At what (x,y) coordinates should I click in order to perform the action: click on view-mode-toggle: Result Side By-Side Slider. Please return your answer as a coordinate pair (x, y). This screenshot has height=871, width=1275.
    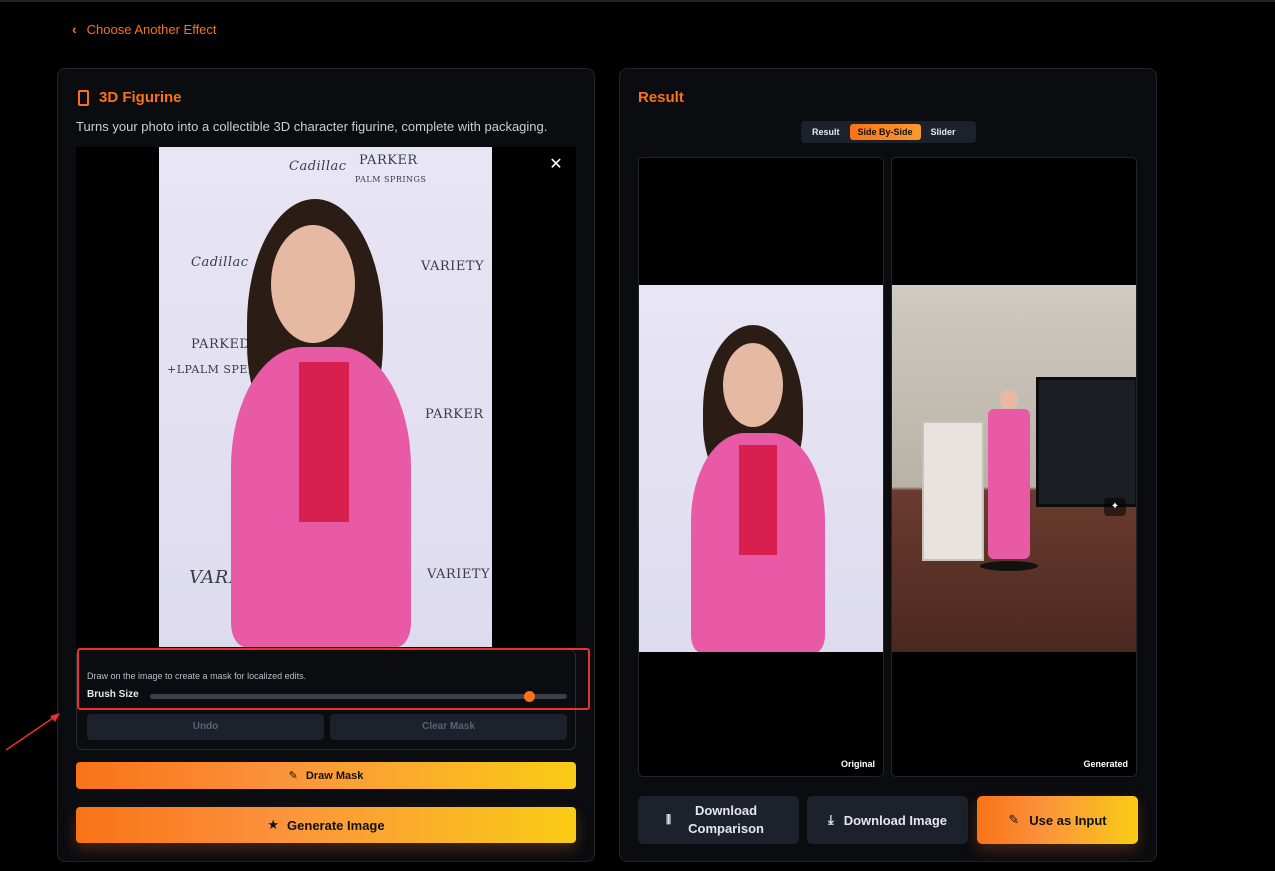
    Looking at the image, I should click on (888, 132).